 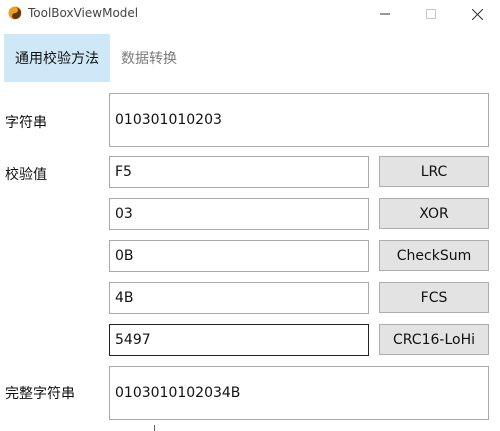 I want to click on close-button, so click(x=477, y=14).